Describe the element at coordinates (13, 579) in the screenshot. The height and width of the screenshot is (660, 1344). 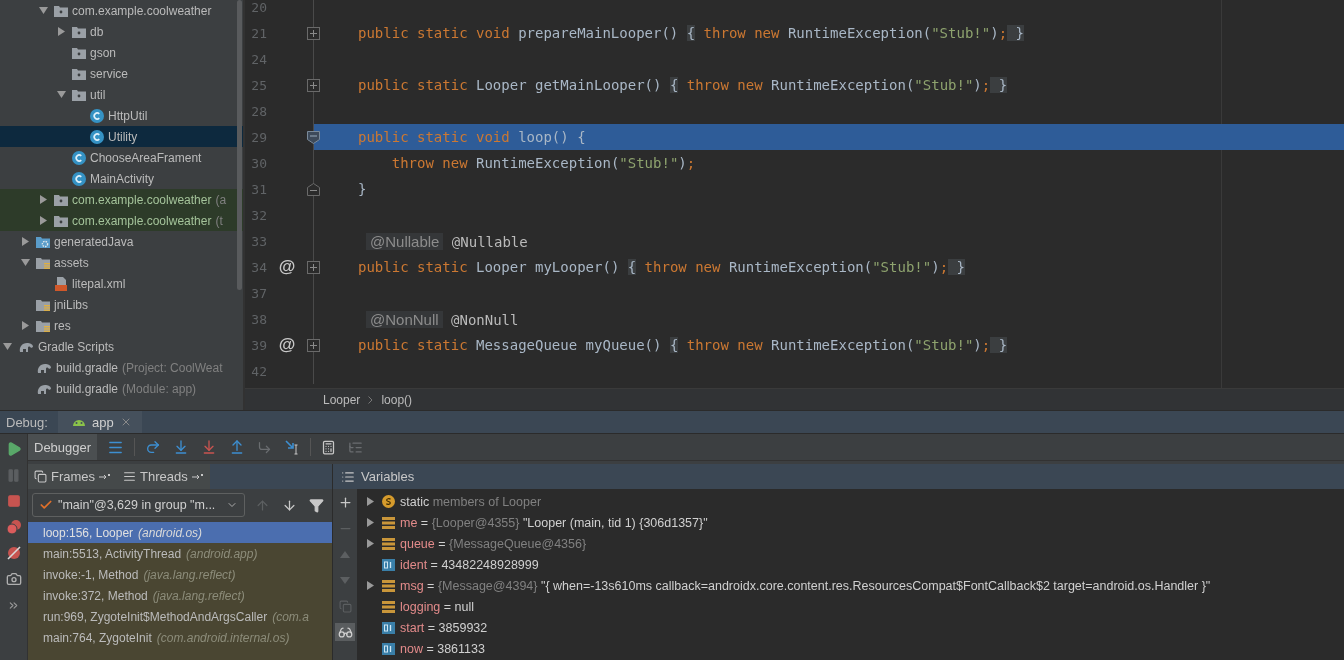
I see `camera-icon` at that location.